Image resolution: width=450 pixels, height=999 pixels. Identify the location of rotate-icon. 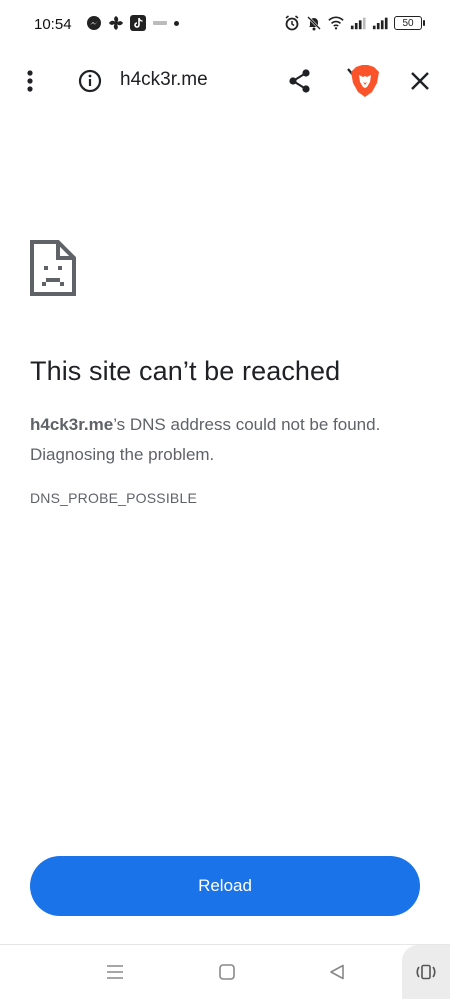
(426, 972).